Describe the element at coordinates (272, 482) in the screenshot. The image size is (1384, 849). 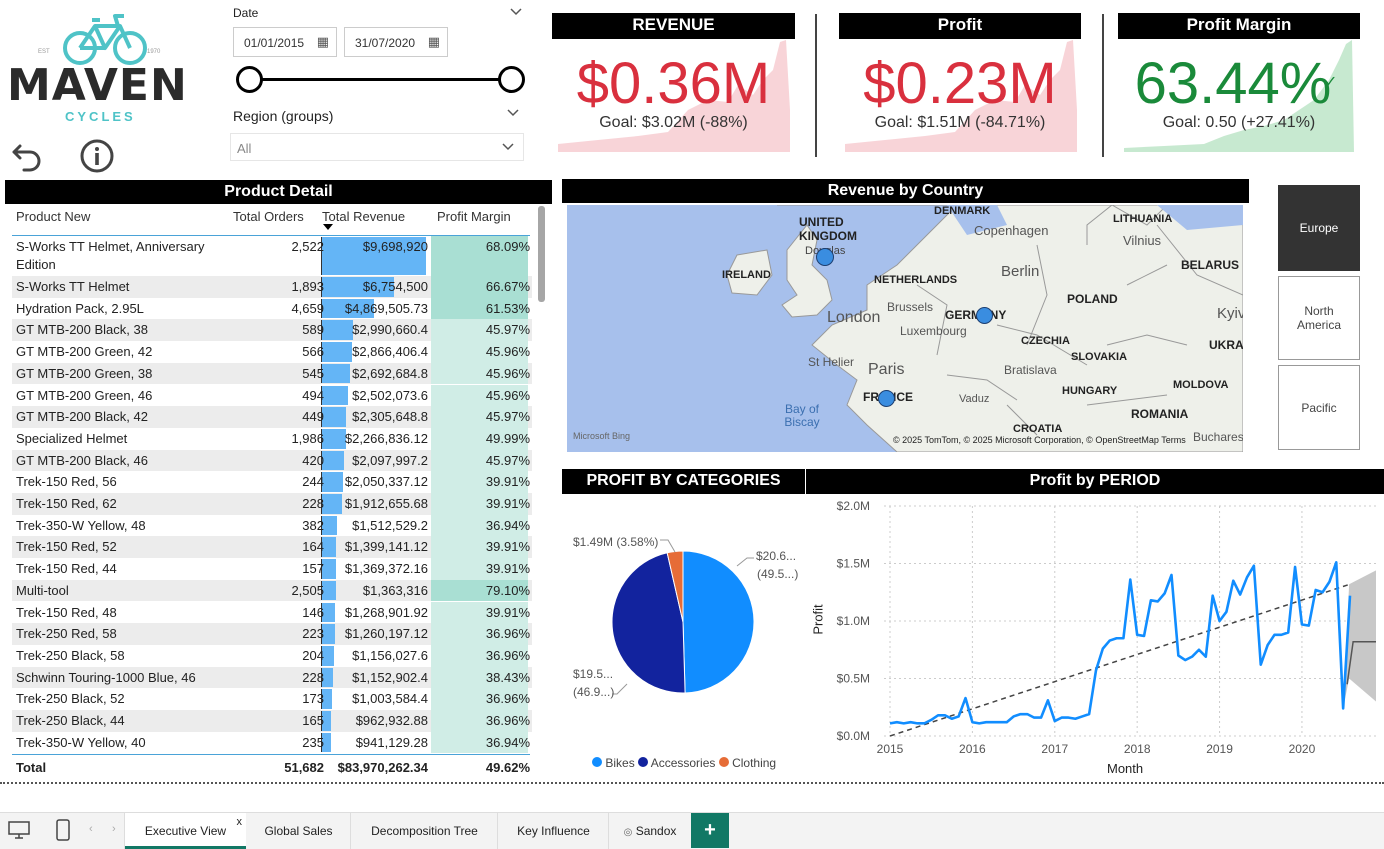
I see `table-row: Trek-150 Red, 56 244 $2,050,337.12 39.91%` at that location.